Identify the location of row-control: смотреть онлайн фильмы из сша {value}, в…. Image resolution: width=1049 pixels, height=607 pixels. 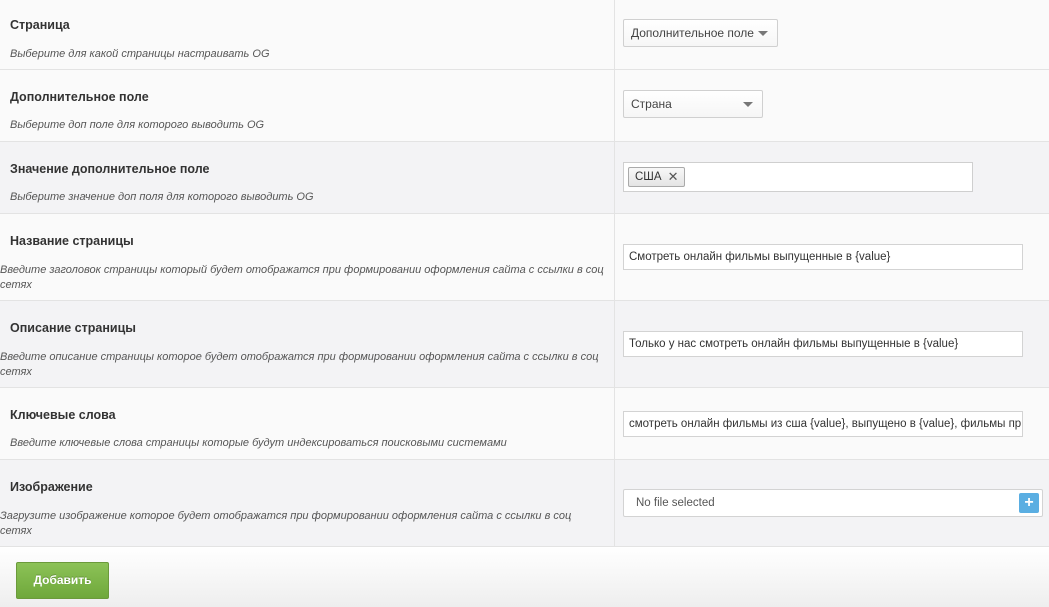
(832, 423).